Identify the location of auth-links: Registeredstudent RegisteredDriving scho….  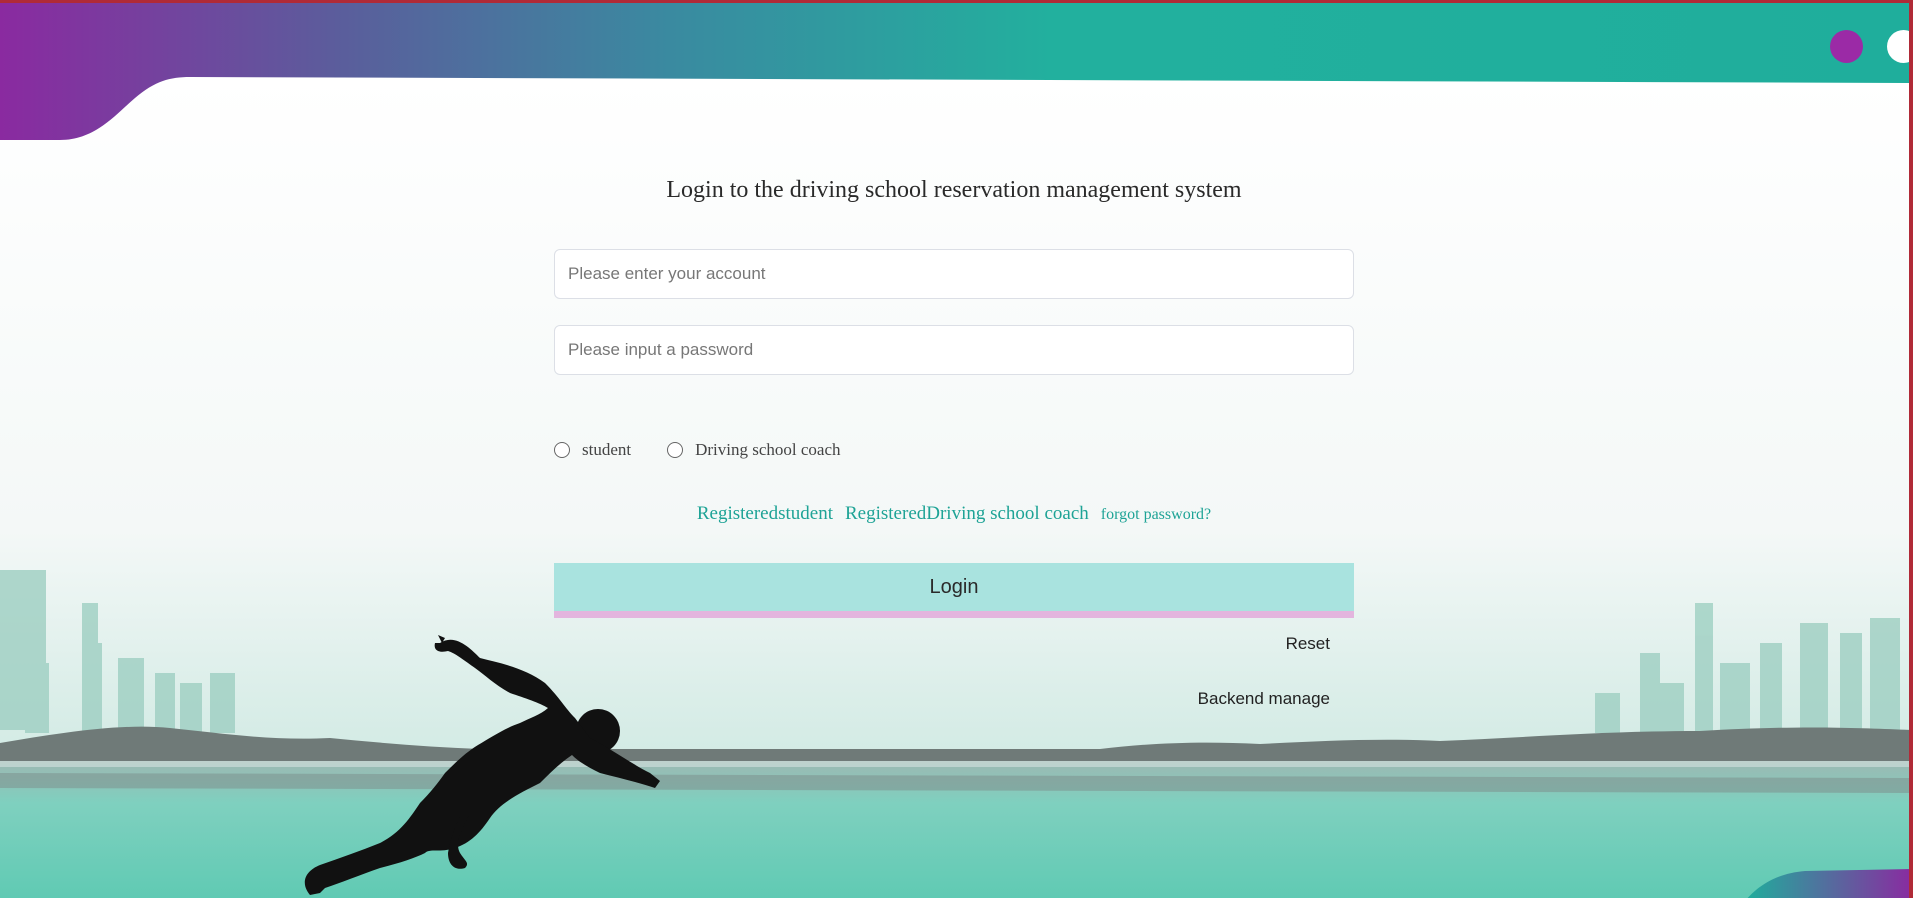
(954, 514).